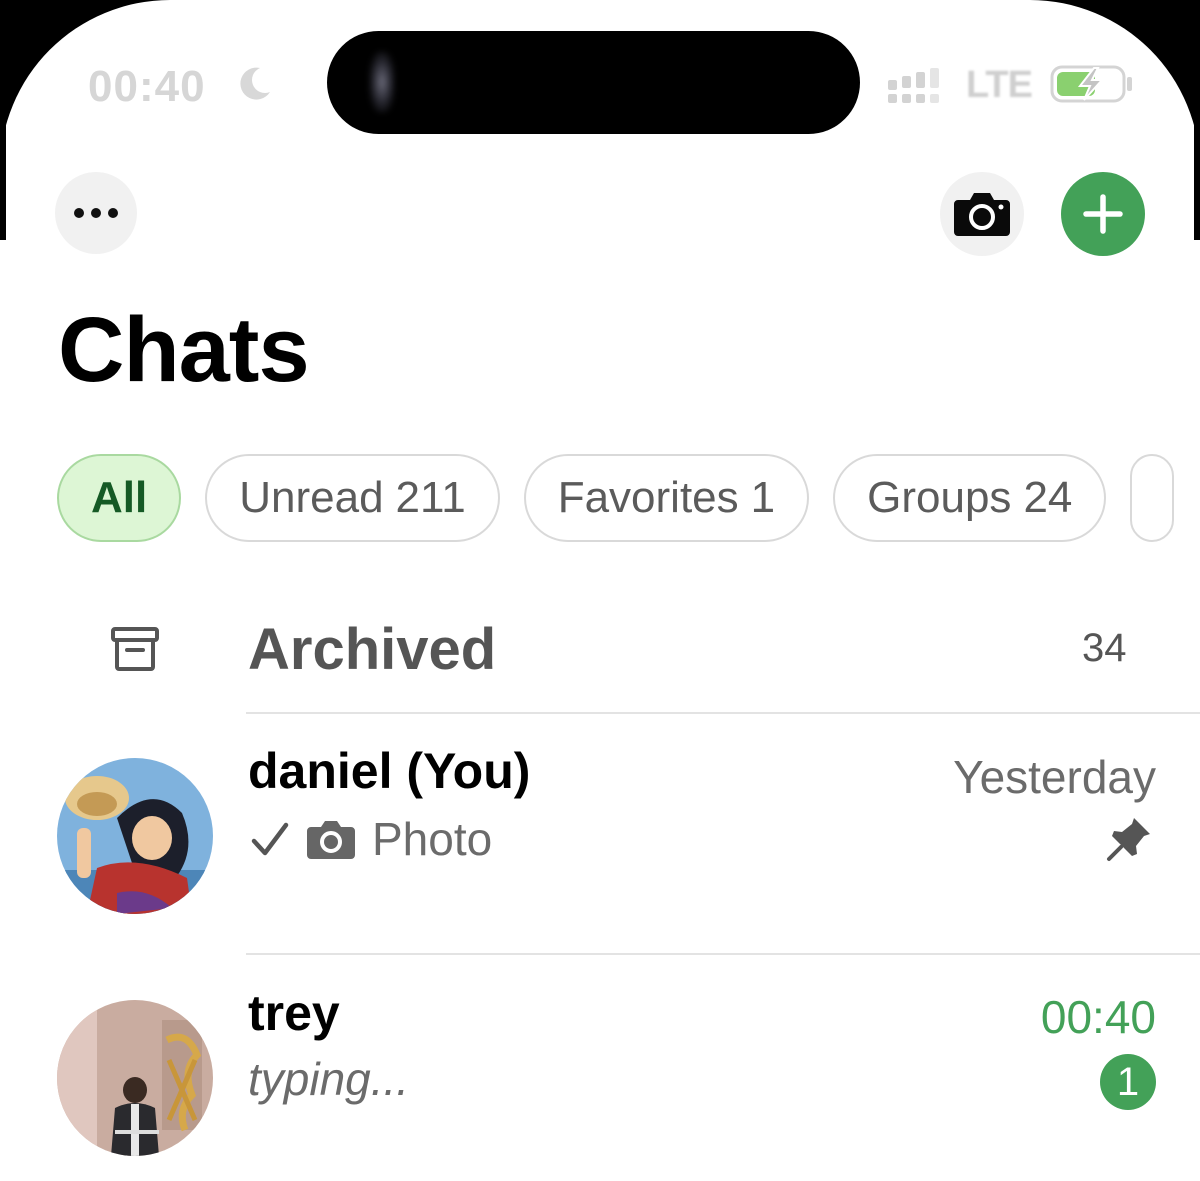 This screenshot has height=1181, width=1200. What do you see at coordinates (184, 350) in the screenshot?
I see `page-title: Chats` at bounding box center [184, 350].